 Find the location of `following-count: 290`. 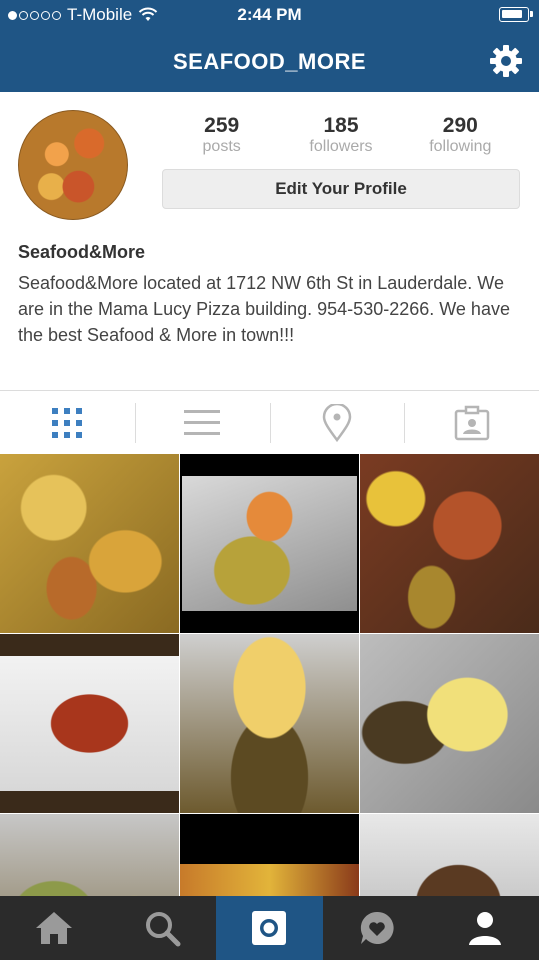

following-count: 290 is located at coordinates (460, 125).